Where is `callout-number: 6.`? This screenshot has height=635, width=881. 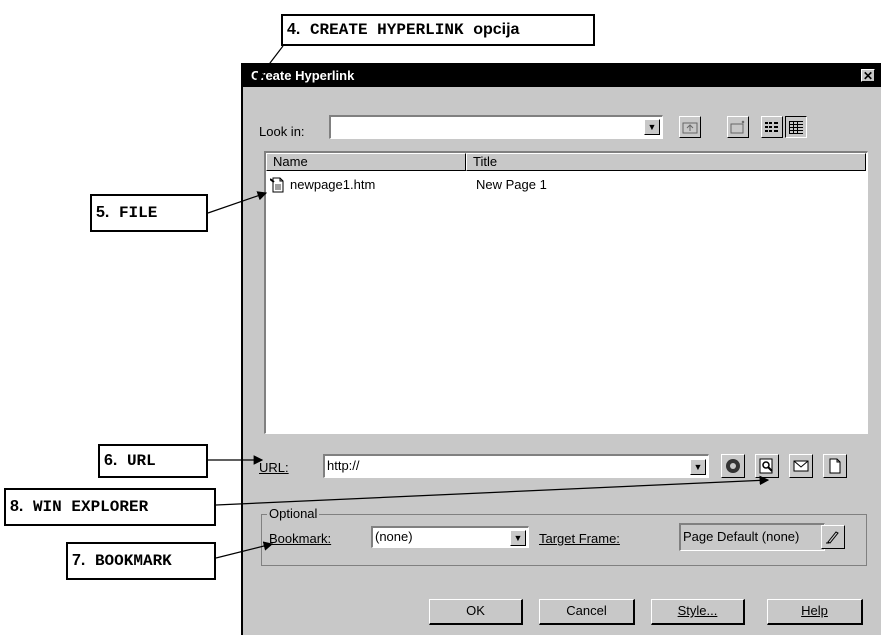
callout-number: 6. is located at coordinates (111, 460).